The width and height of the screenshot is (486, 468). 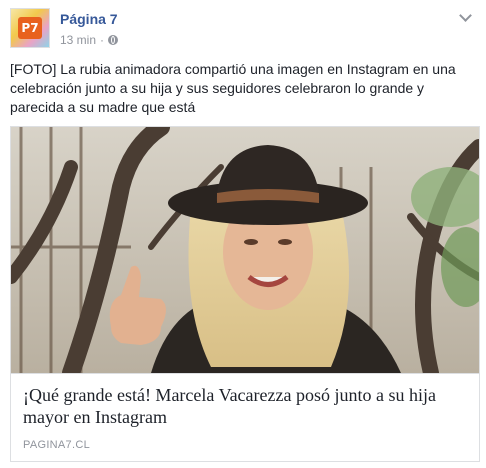 I want to click on page-name-link: Página 7, so click(x=89, y=19).